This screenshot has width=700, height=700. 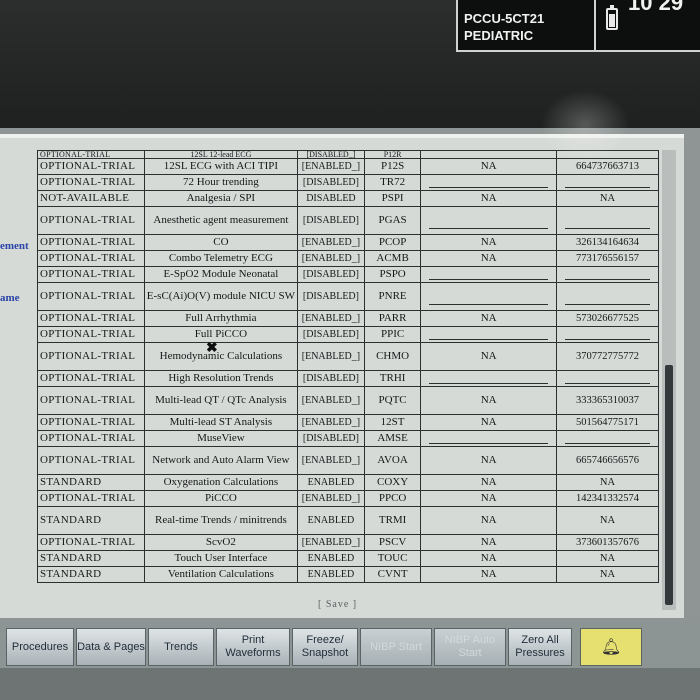 What do you see at coordinates (669, 485) in the screenshot?
I see `scroll-thumb` at bounding box center [669, 485].